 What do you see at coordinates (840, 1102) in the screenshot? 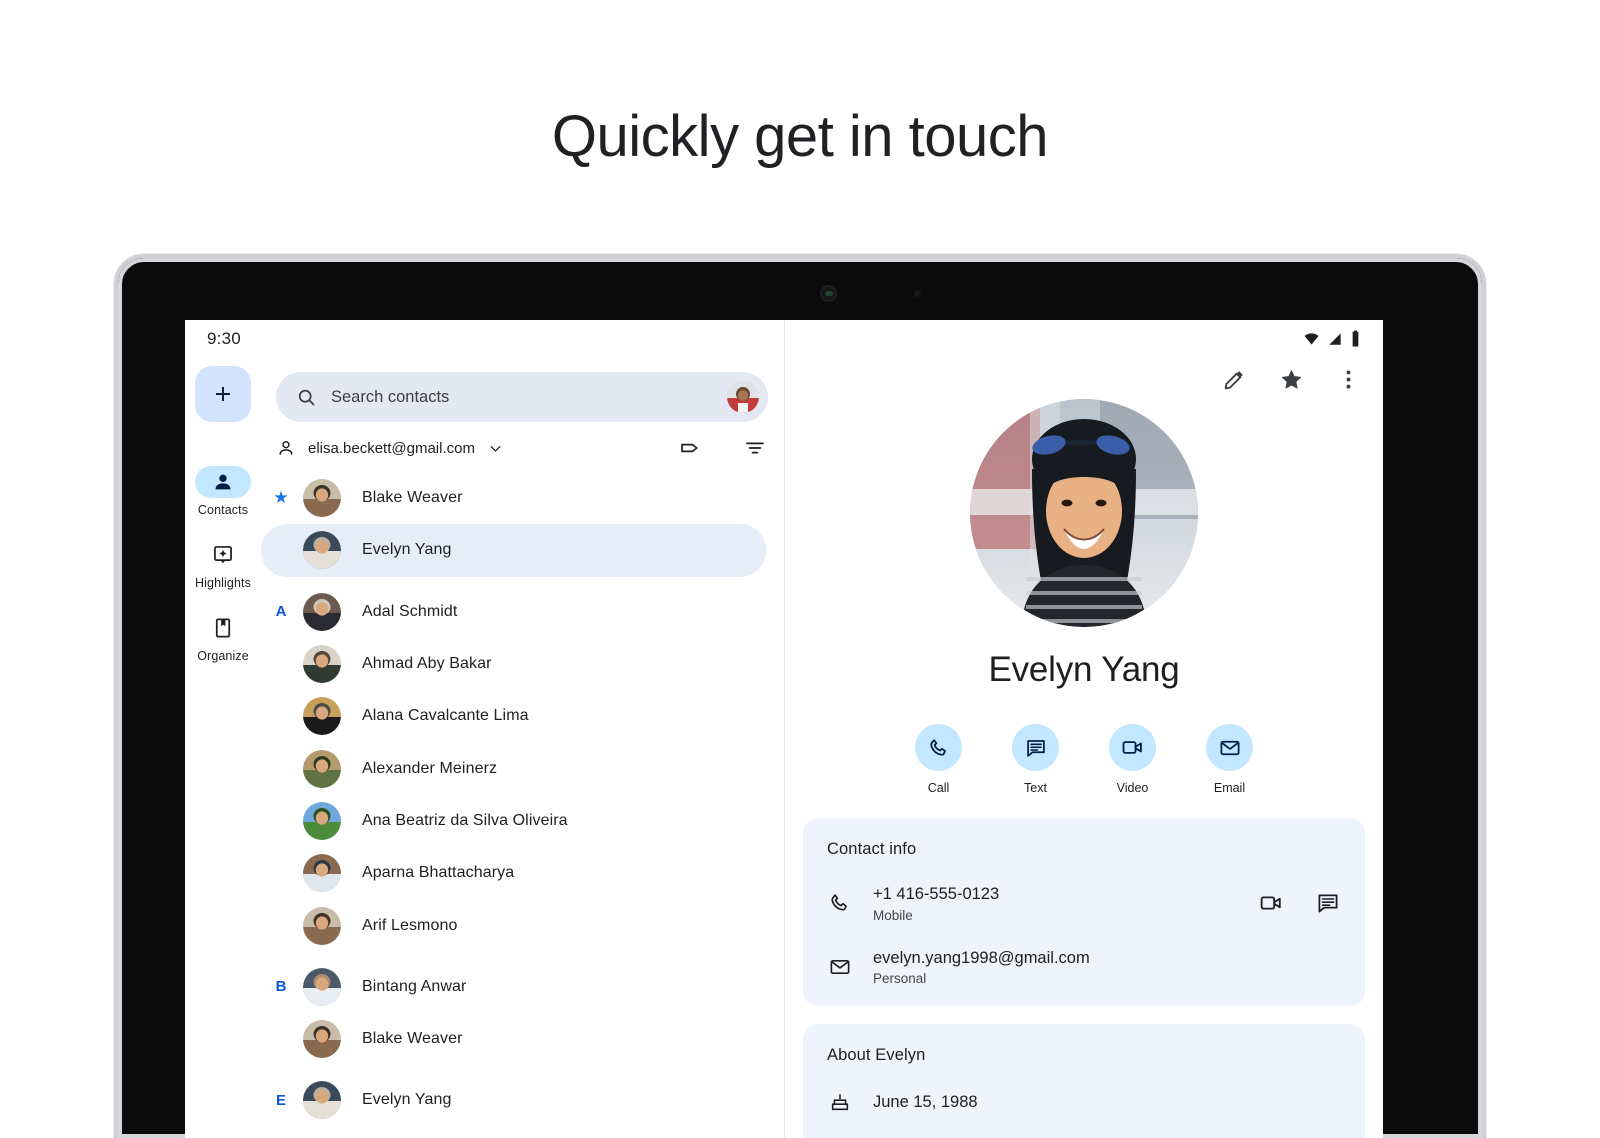
I see `cake-icon` at bounding box center [840, 1102].